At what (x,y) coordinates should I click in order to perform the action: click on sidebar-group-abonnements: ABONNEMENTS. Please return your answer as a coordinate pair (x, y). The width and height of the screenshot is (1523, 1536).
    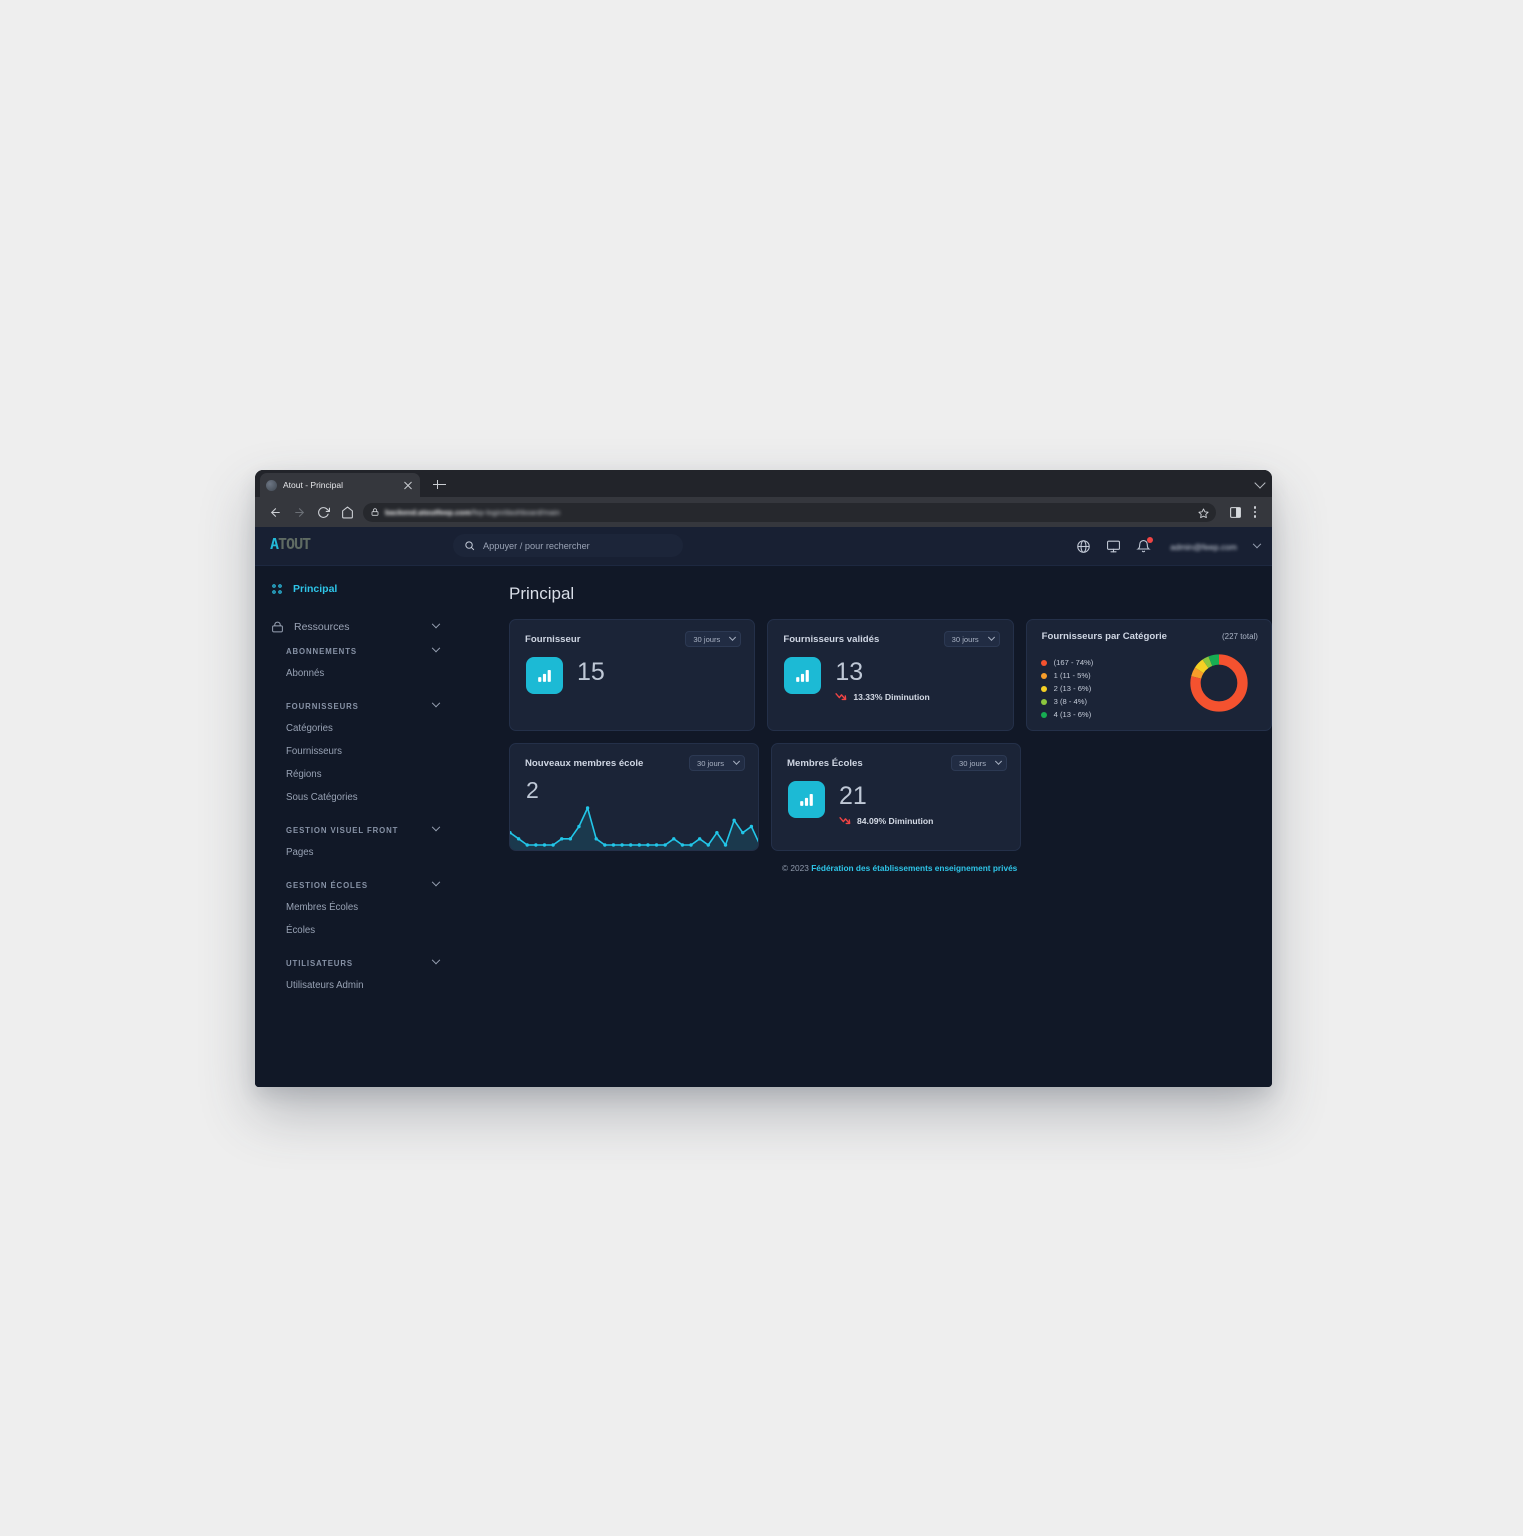
    Looking at the image, I should click on (355, 651).